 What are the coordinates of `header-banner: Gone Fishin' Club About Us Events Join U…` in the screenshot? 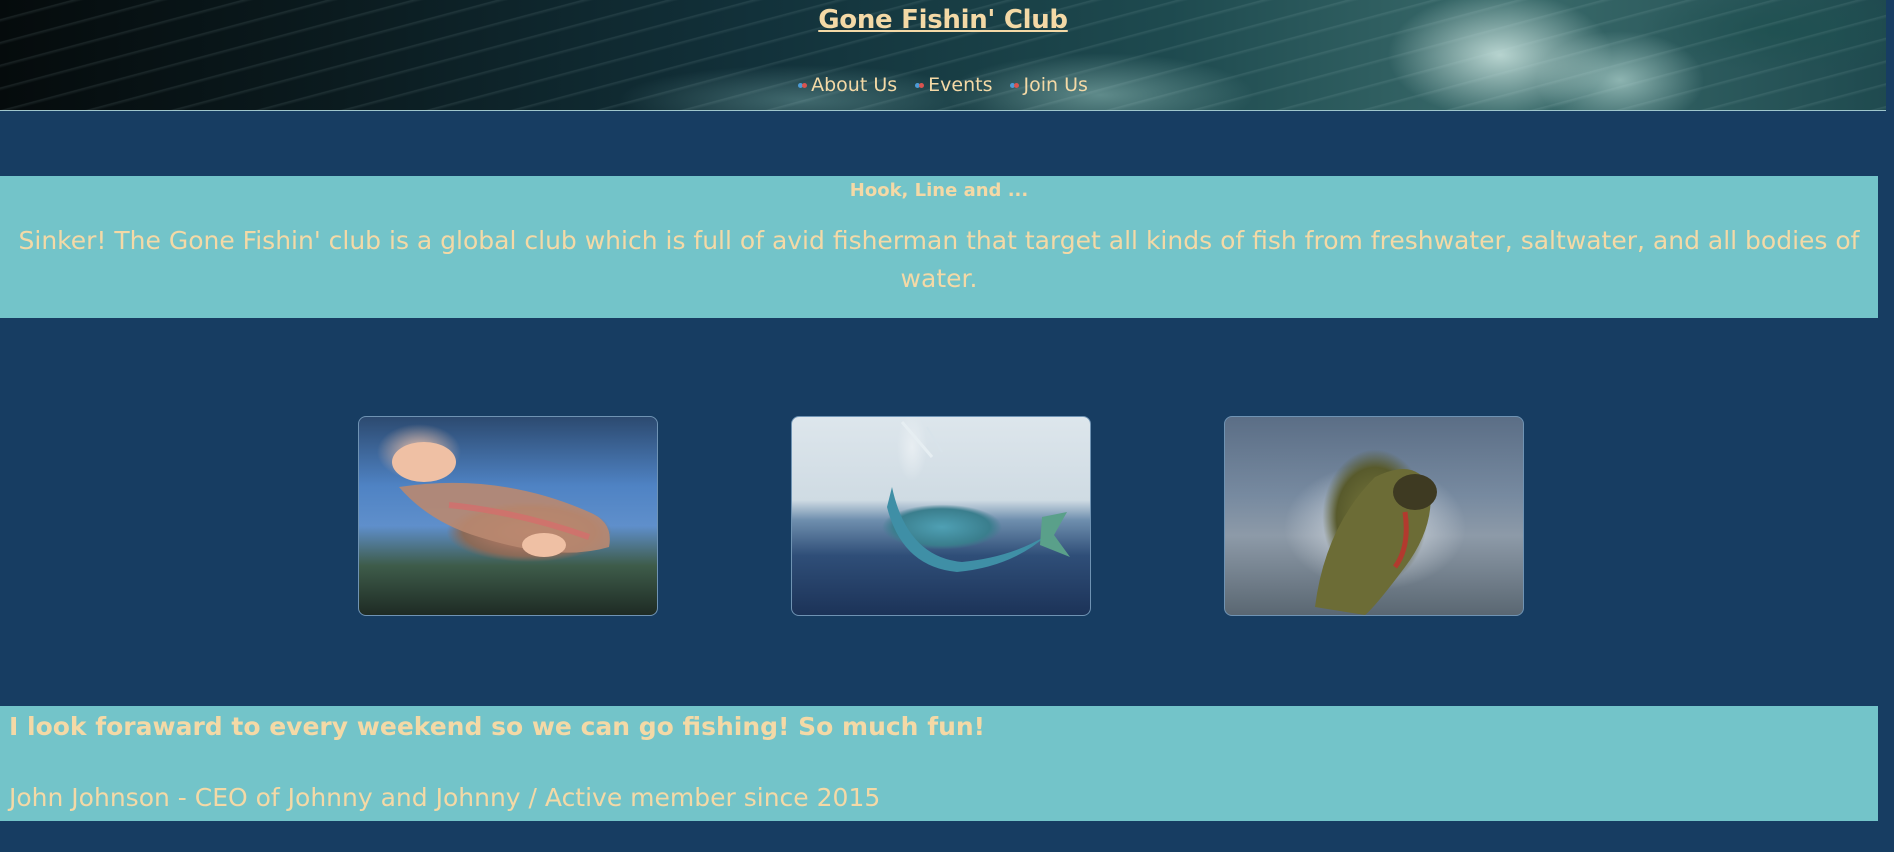 It's located at (943, 55).